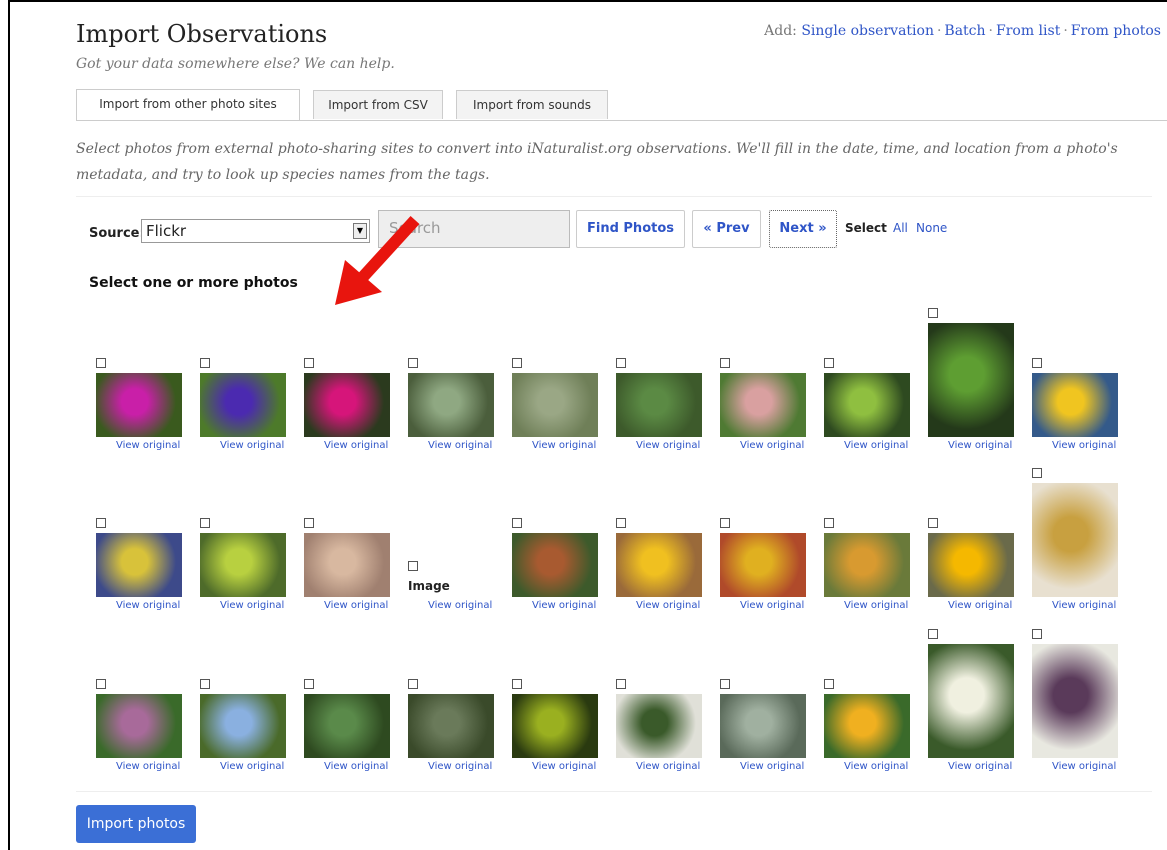  Describe the element at coordinates (188, 104) in the screenshot. I see `tab-other-photo-sites: Import from other photo sites` at that location.